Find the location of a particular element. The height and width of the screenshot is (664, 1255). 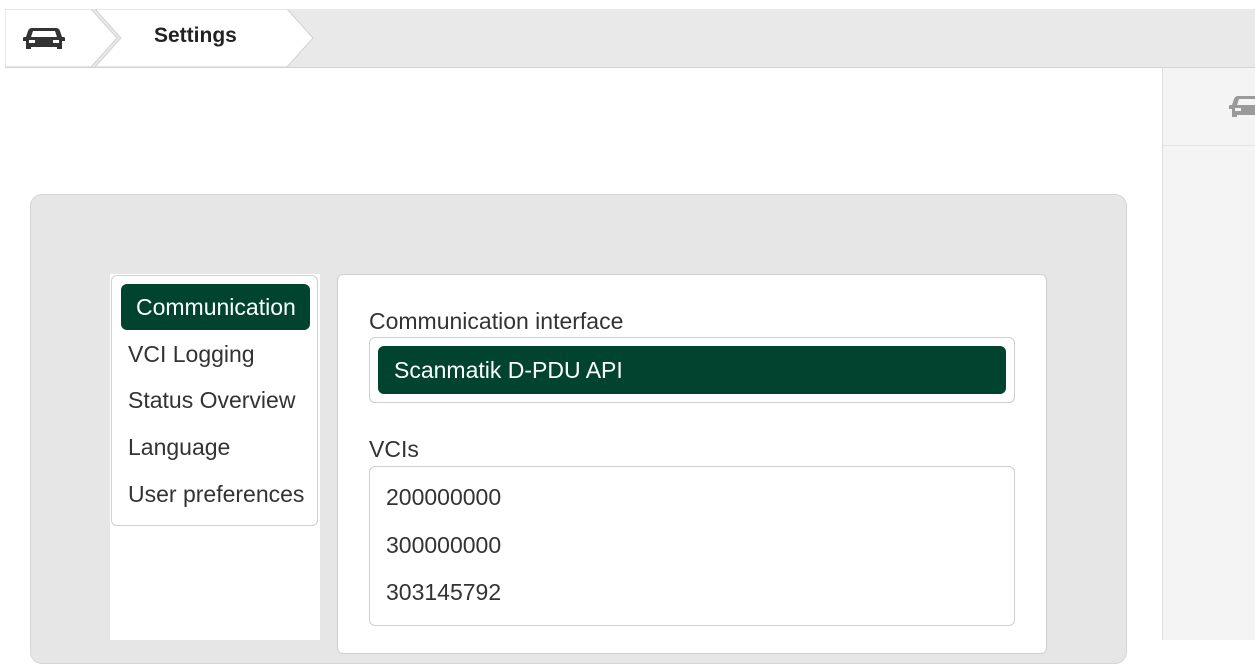

vcis-label: VCIs is located at coordinates (394, 449).